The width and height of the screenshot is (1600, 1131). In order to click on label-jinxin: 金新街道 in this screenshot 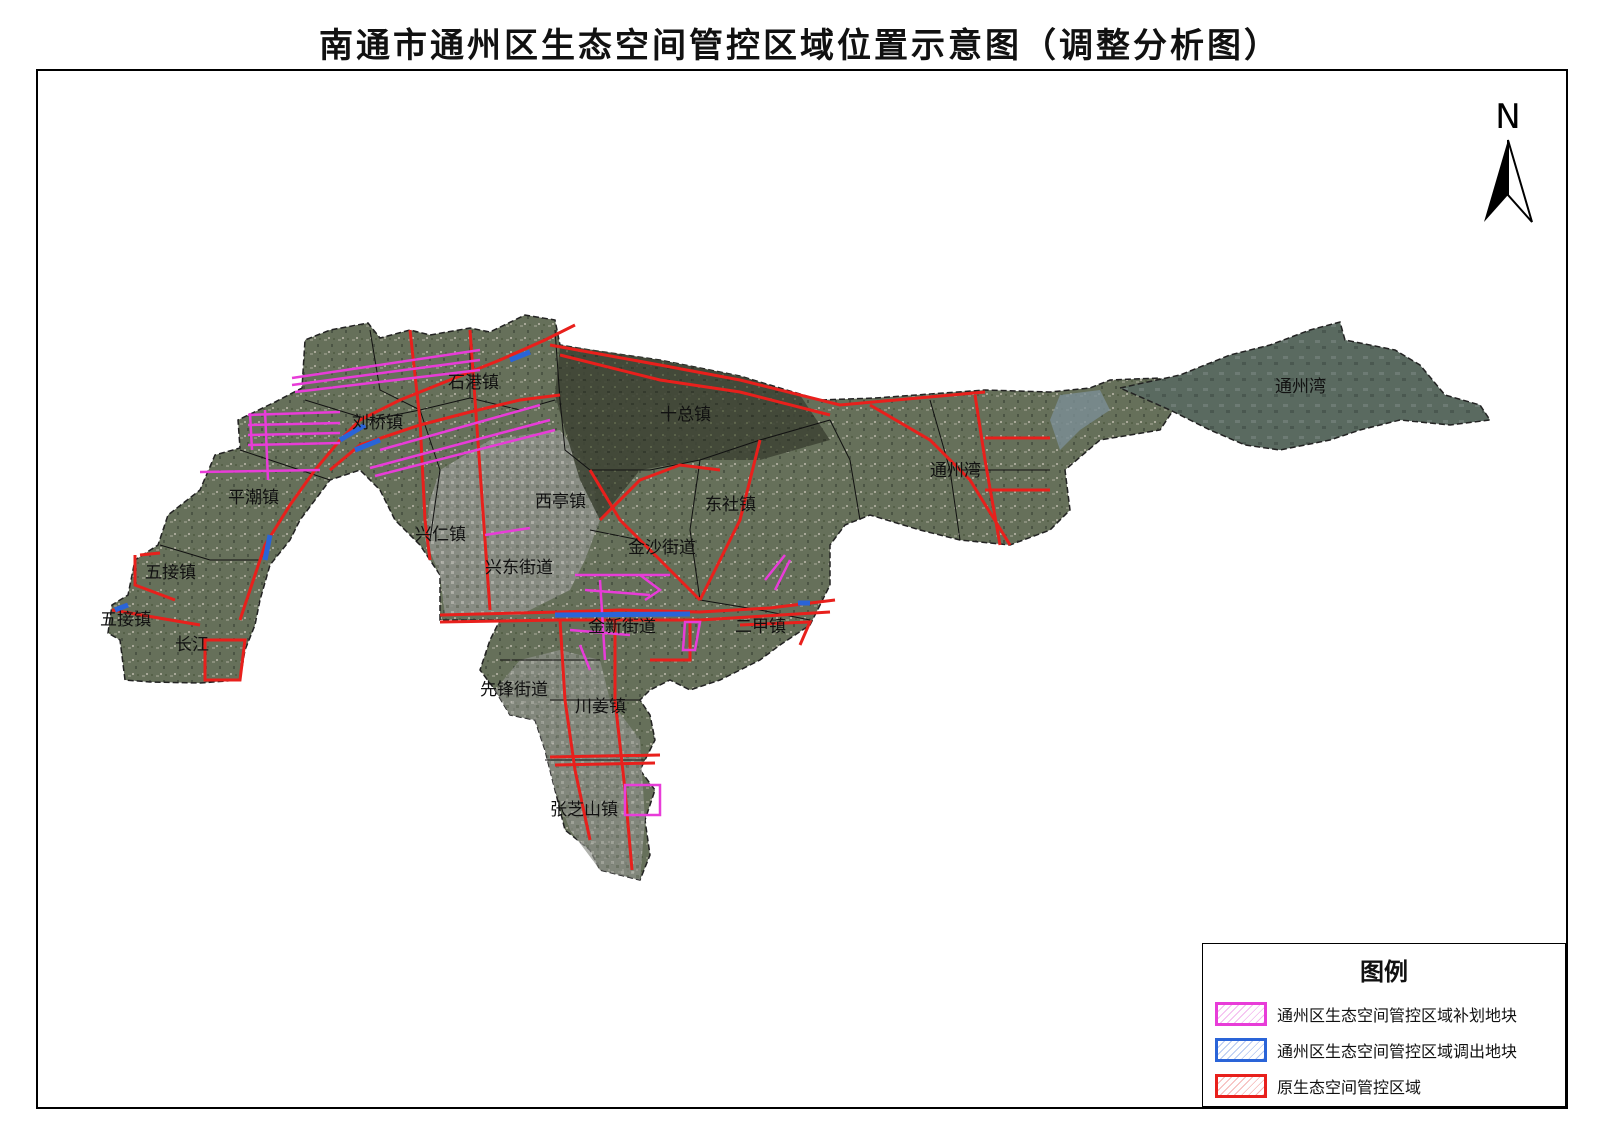, I will do `click(622, 627)`.